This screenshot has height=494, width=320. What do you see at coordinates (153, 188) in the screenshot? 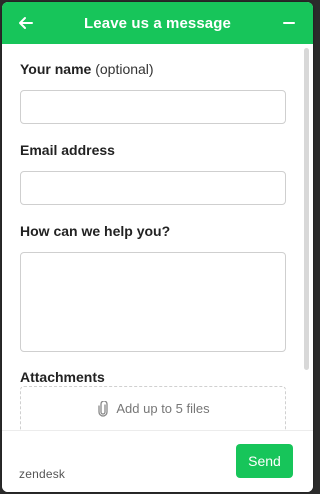
I see `email-field` at bounding box center [153, 188].